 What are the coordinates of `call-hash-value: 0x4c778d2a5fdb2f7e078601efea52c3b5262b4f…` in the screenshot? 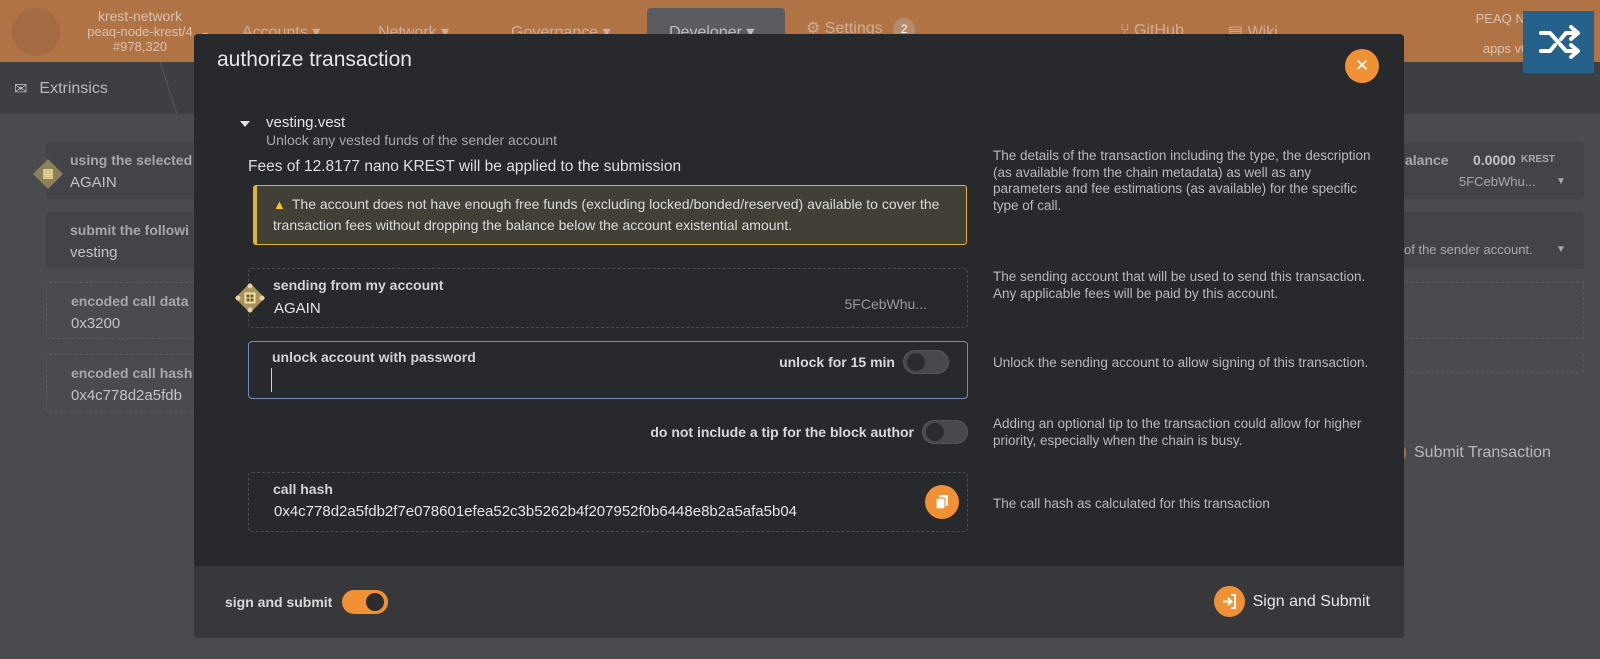 It's located at (536, 511).